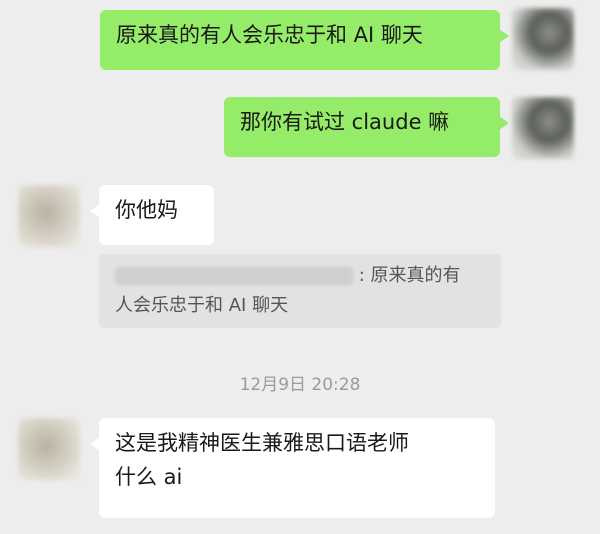  I want to click on outgoing-message-bubble: 原来真的有人会乐忠于和 AI 聊天, so click(304, 40).